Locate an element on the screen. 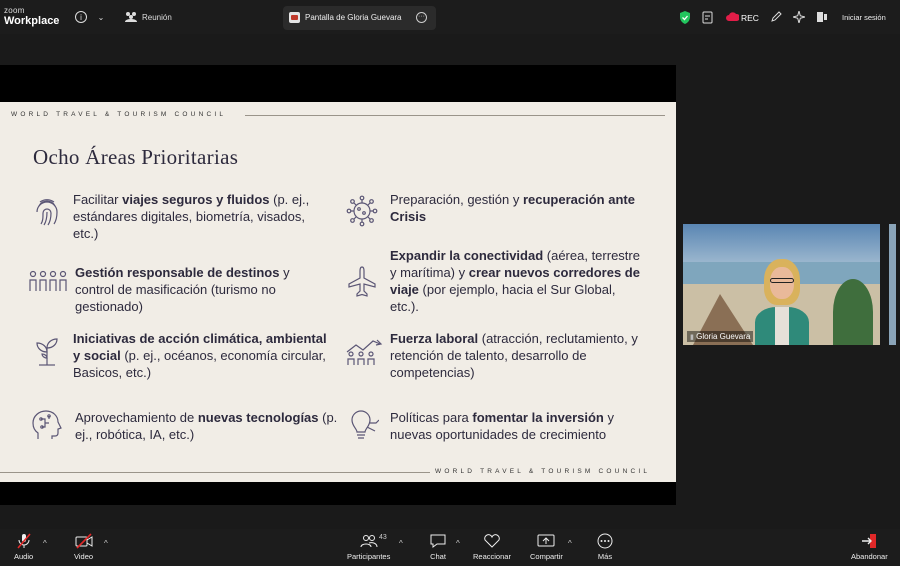 This screenshot has height=566, width=900. info-icon: i is located at coordinates (81, 17).